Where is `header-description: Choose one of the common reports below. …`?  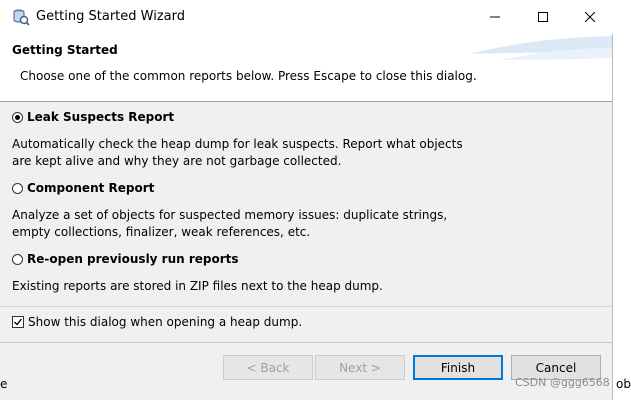
header-description: Choose one of the common reports below. … is located at coordinates (248, 76).